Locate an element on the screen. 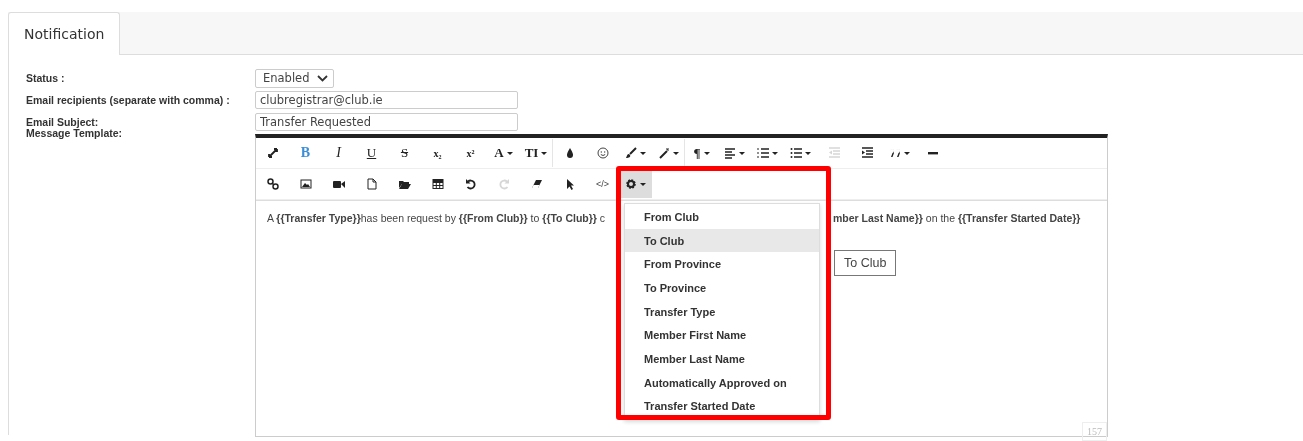  bullet-list-icon is located at coordinates (796, 153).